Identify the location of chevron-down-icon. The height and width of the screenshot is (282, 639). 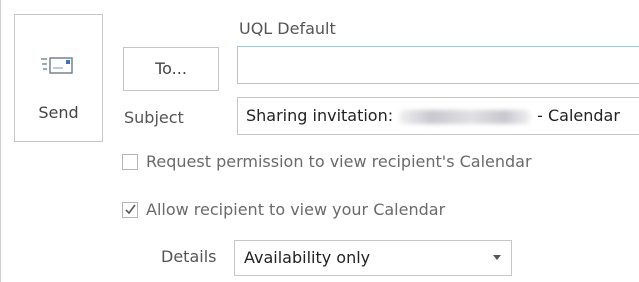
(497, 257).